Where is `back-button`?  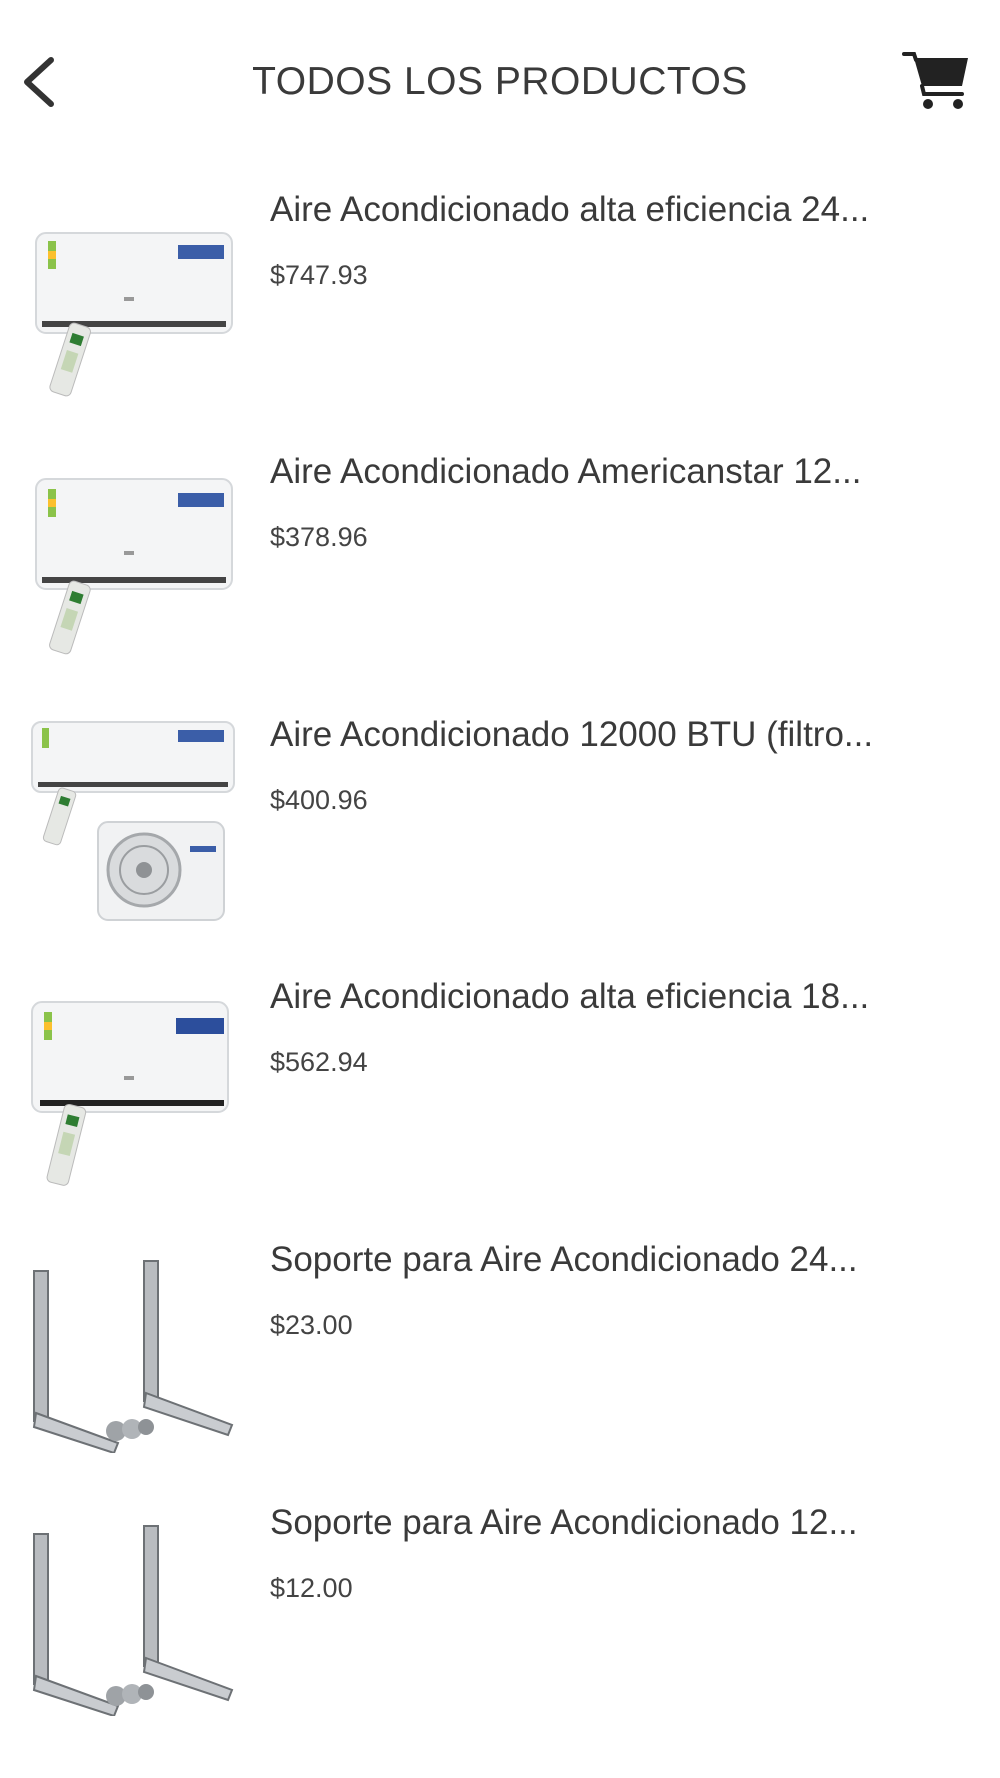
back-button is located at coordinates (39, 82).